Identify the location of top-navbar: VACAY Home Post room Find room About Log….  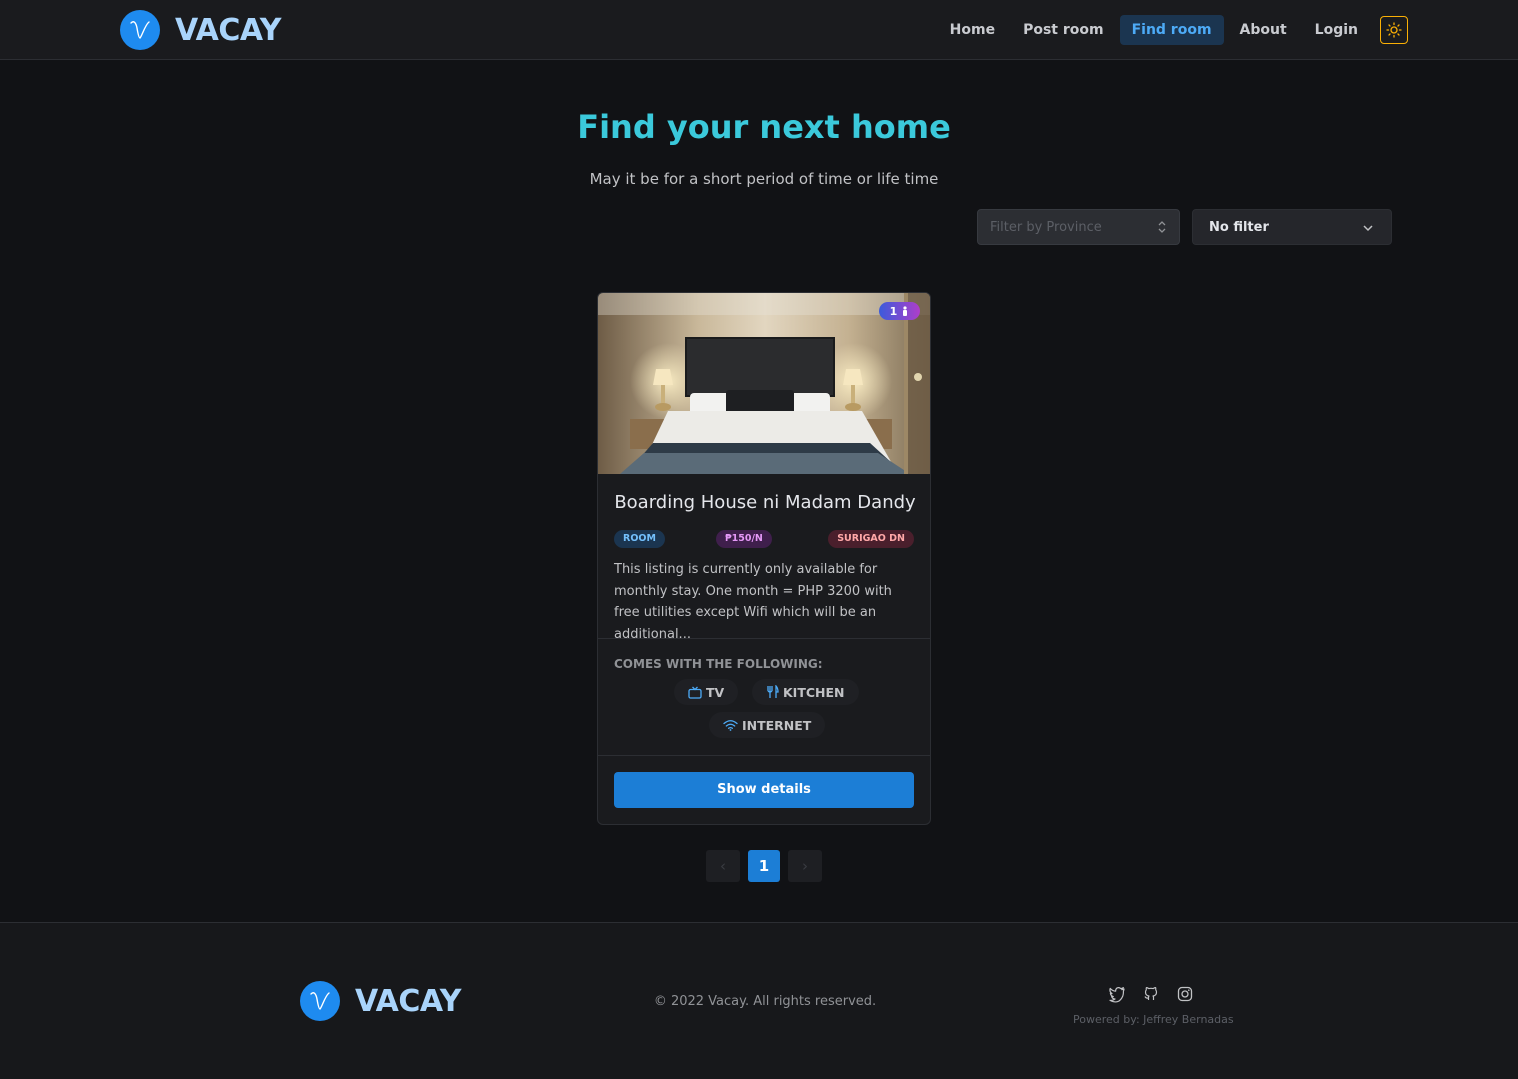
(759, 30).